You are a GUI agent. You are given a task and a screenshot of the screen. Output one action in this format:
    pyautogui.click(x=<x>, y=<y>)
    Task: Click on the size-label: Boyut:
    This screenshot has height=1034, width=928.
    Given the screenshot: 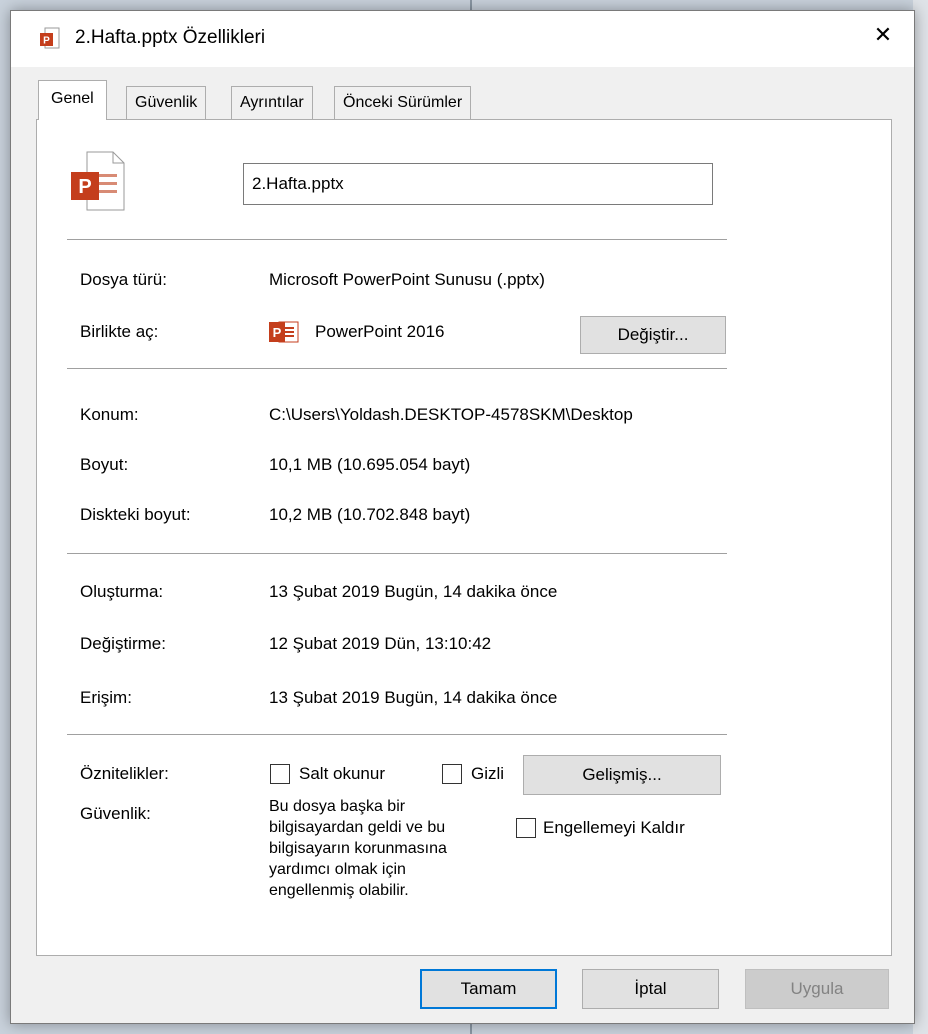 What is the action you would take?
    pyautogui.click(x=104, y=464)
    